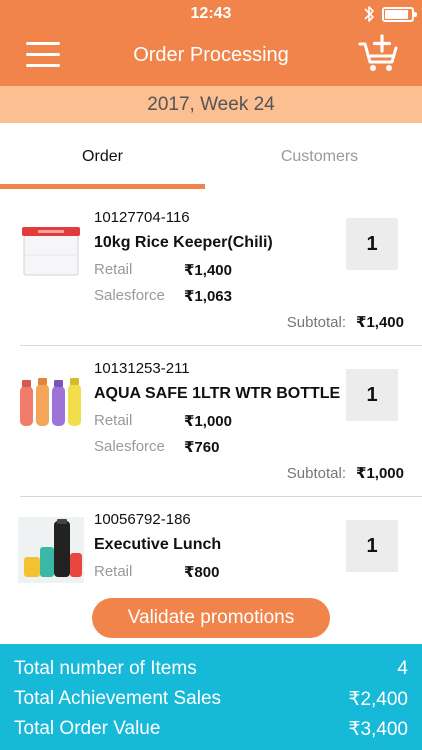  I want to click on add-to-cart-icon, so click(379, 54).